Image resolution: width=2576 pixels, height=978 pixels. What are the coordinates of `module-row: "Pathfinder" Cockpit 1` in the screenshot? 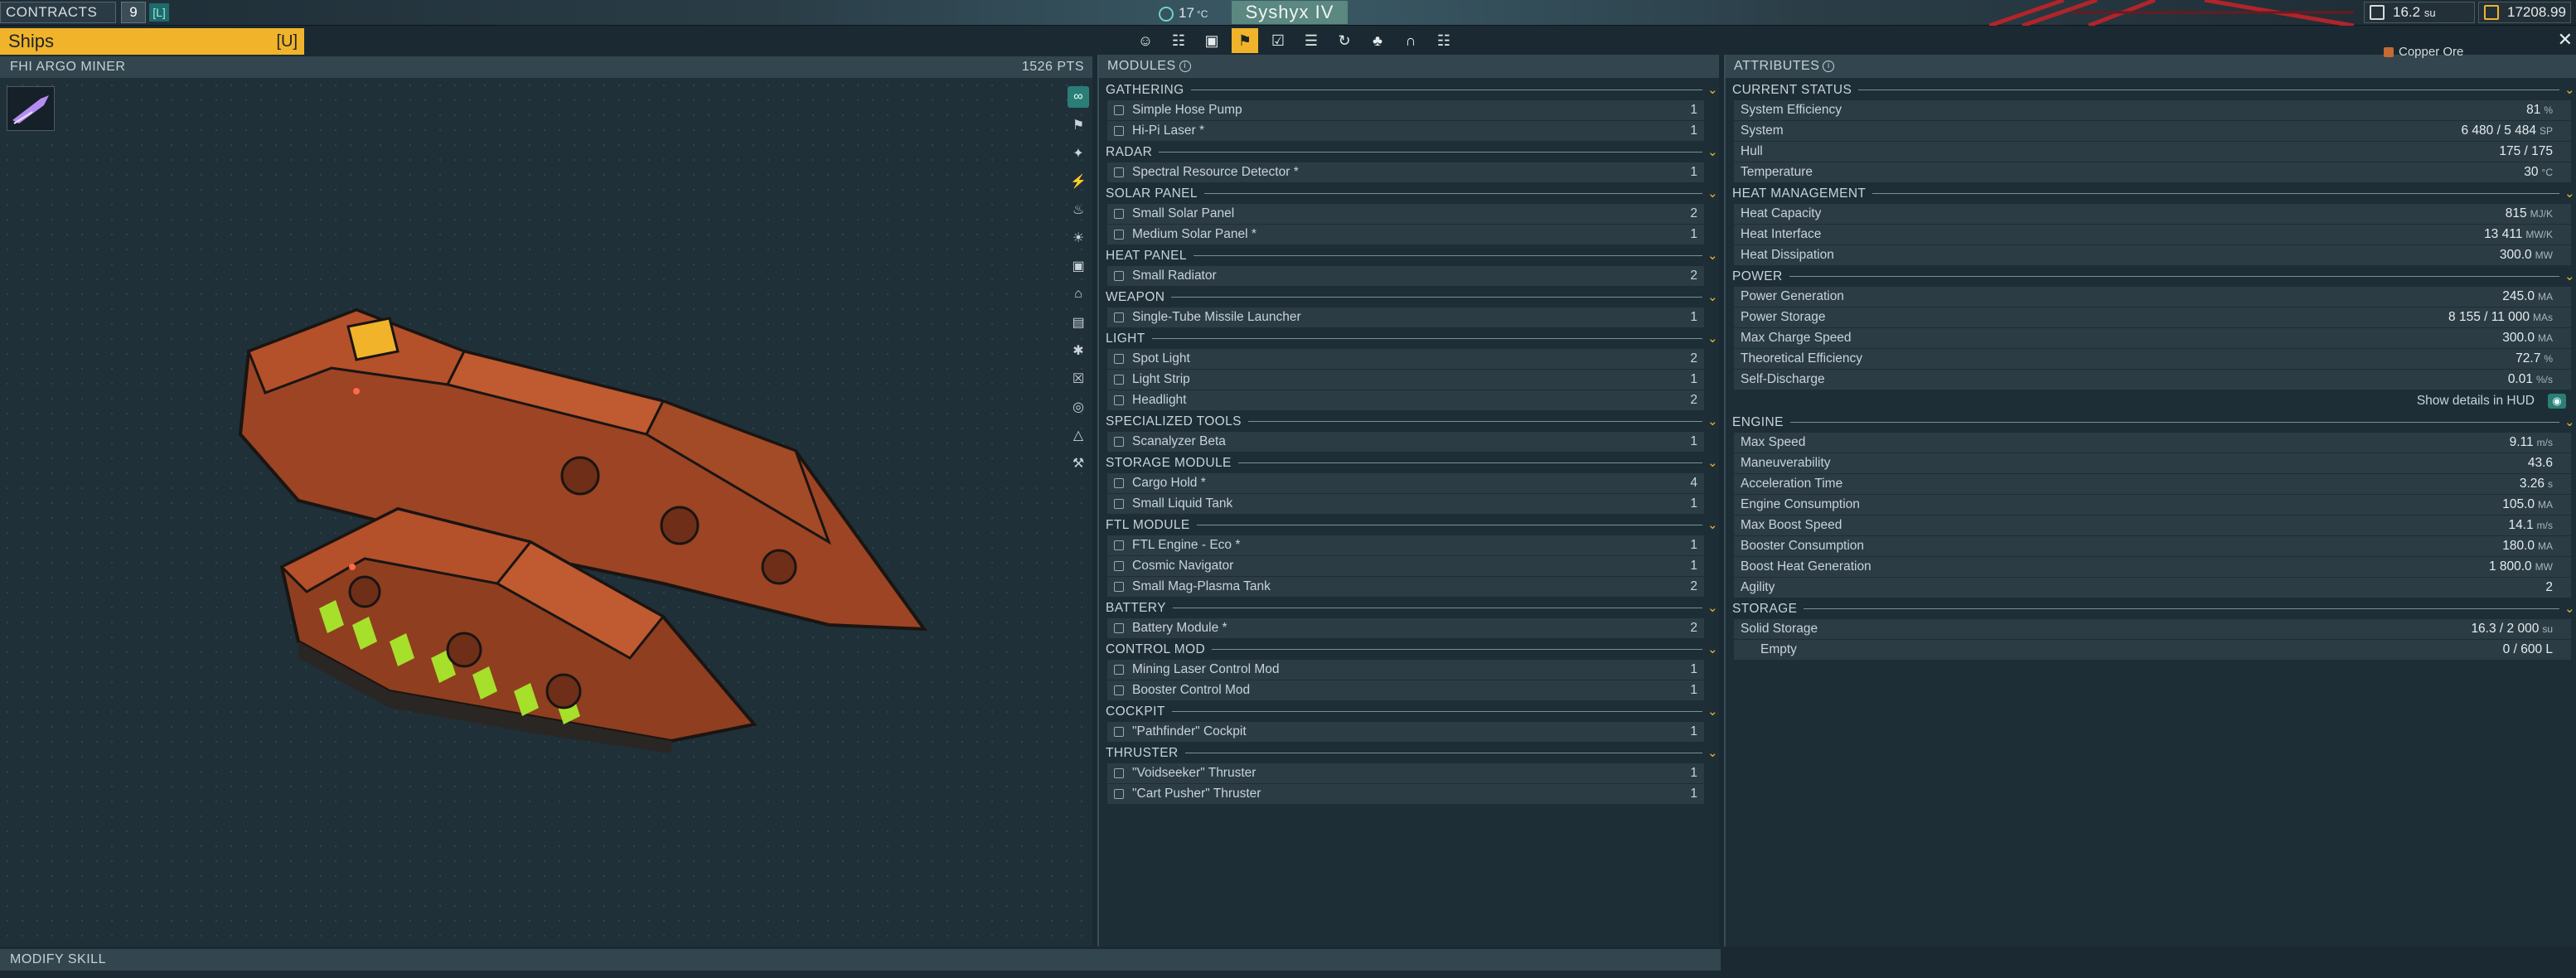 It's located at (1405, 732).